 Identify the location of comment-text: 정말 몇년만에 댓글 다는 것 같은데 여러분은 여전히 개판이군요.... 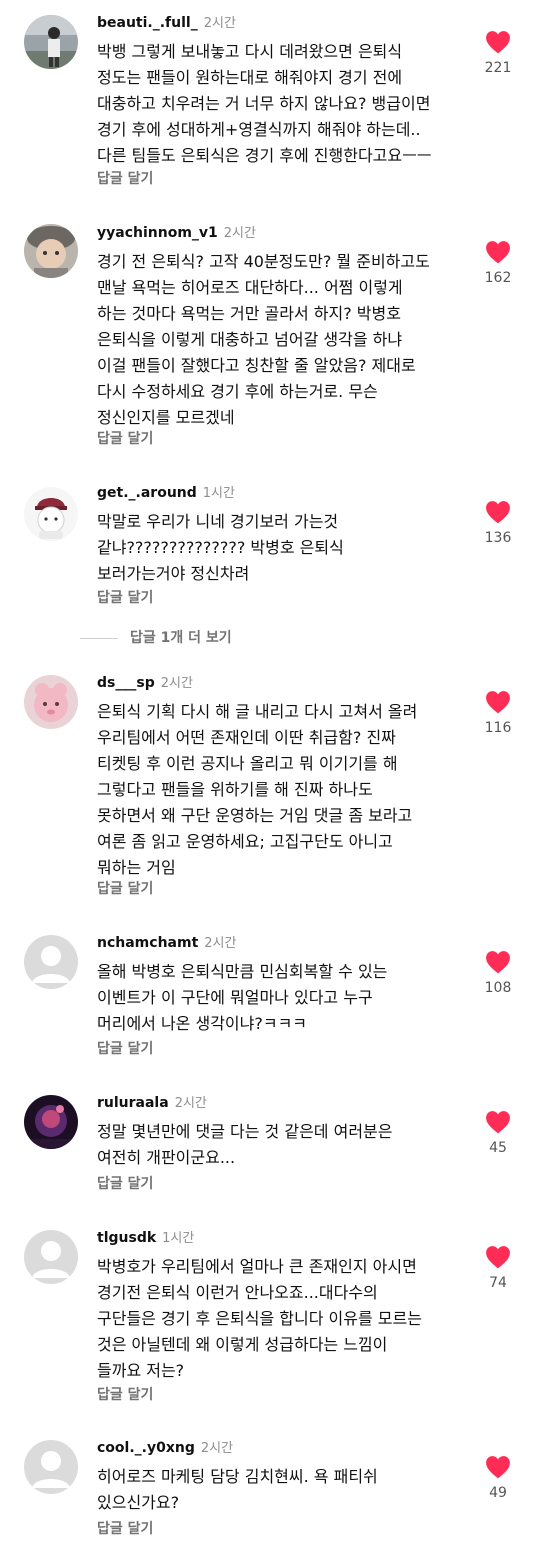
(283, 1145).